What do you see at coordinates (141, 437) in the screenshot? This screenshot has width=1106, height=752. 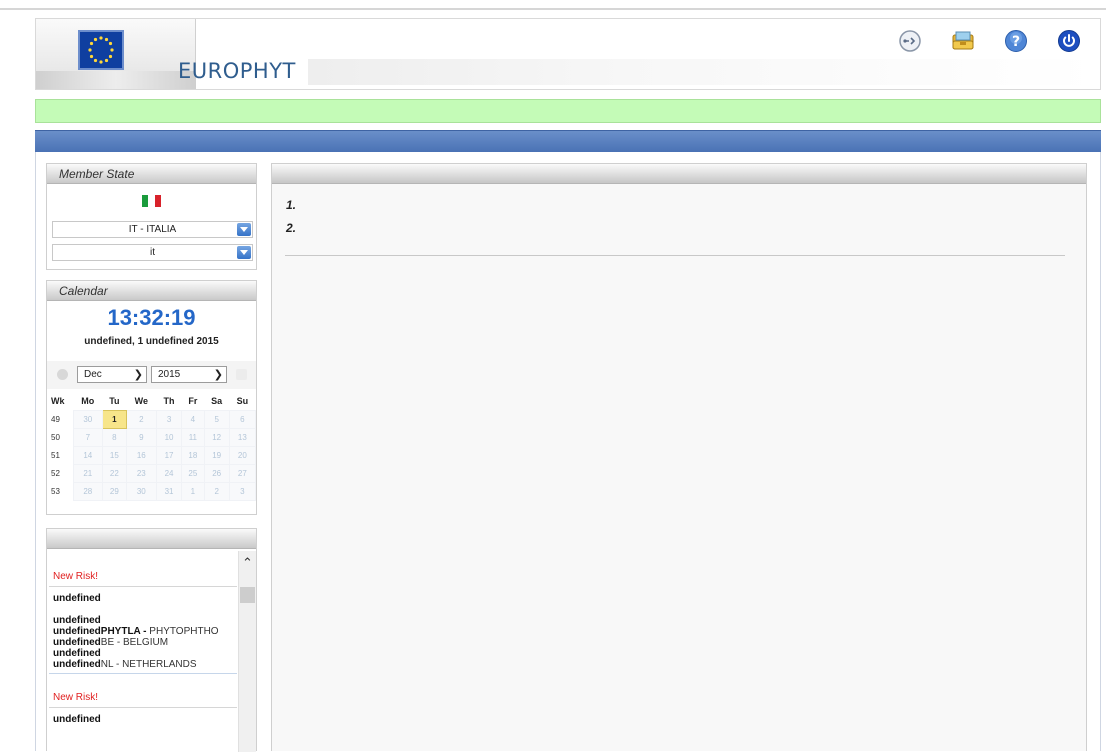 I see `calendar-day: 9` at bounding box center [141, 437].